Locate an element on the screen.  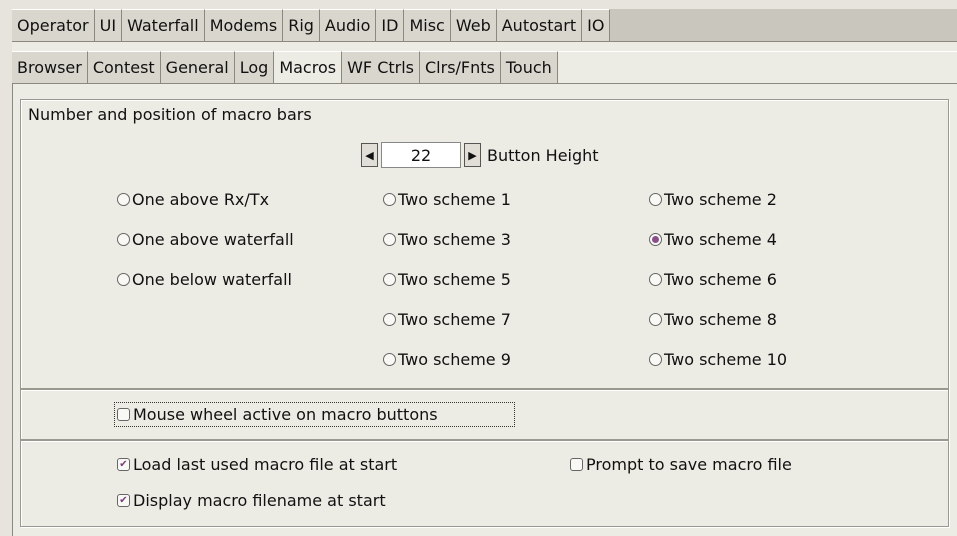
prompt-save-macro-checkbox: Prompt to save macro file is located at coordinates (681, 464).